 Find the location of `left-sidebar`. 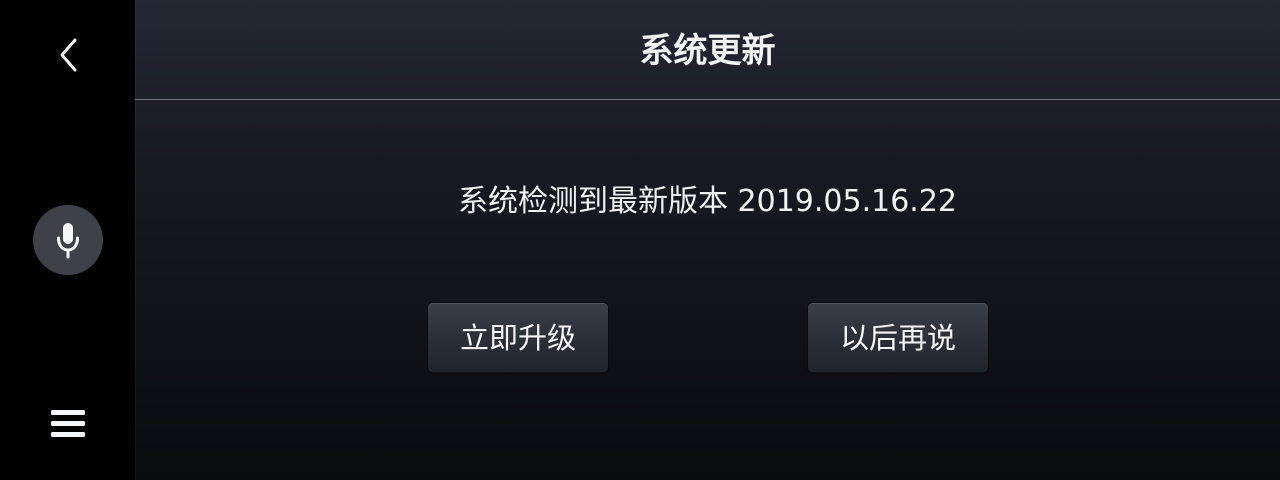

left-sidebar is located at coordinates (67, 240).